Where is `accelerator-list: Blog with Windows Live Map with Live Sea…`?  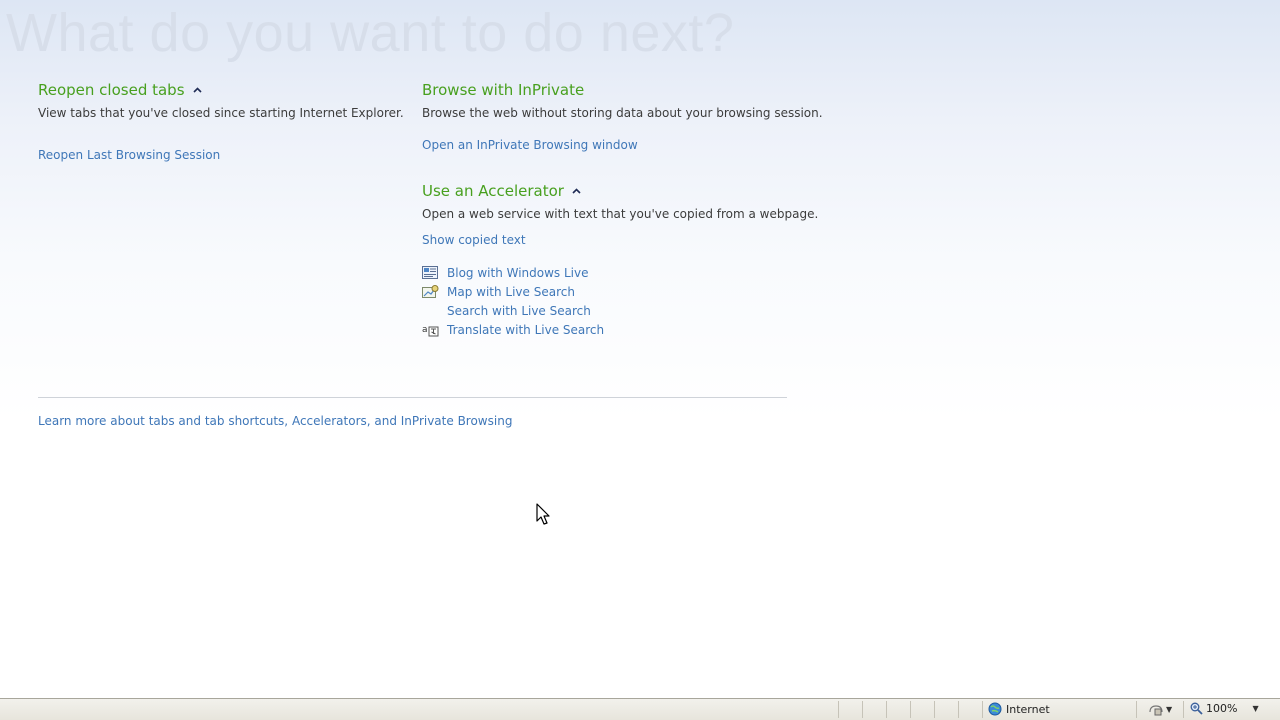
accelerator-list: Blog with Windows Live Map with Live Sea… is located at coordinates (620, 301).